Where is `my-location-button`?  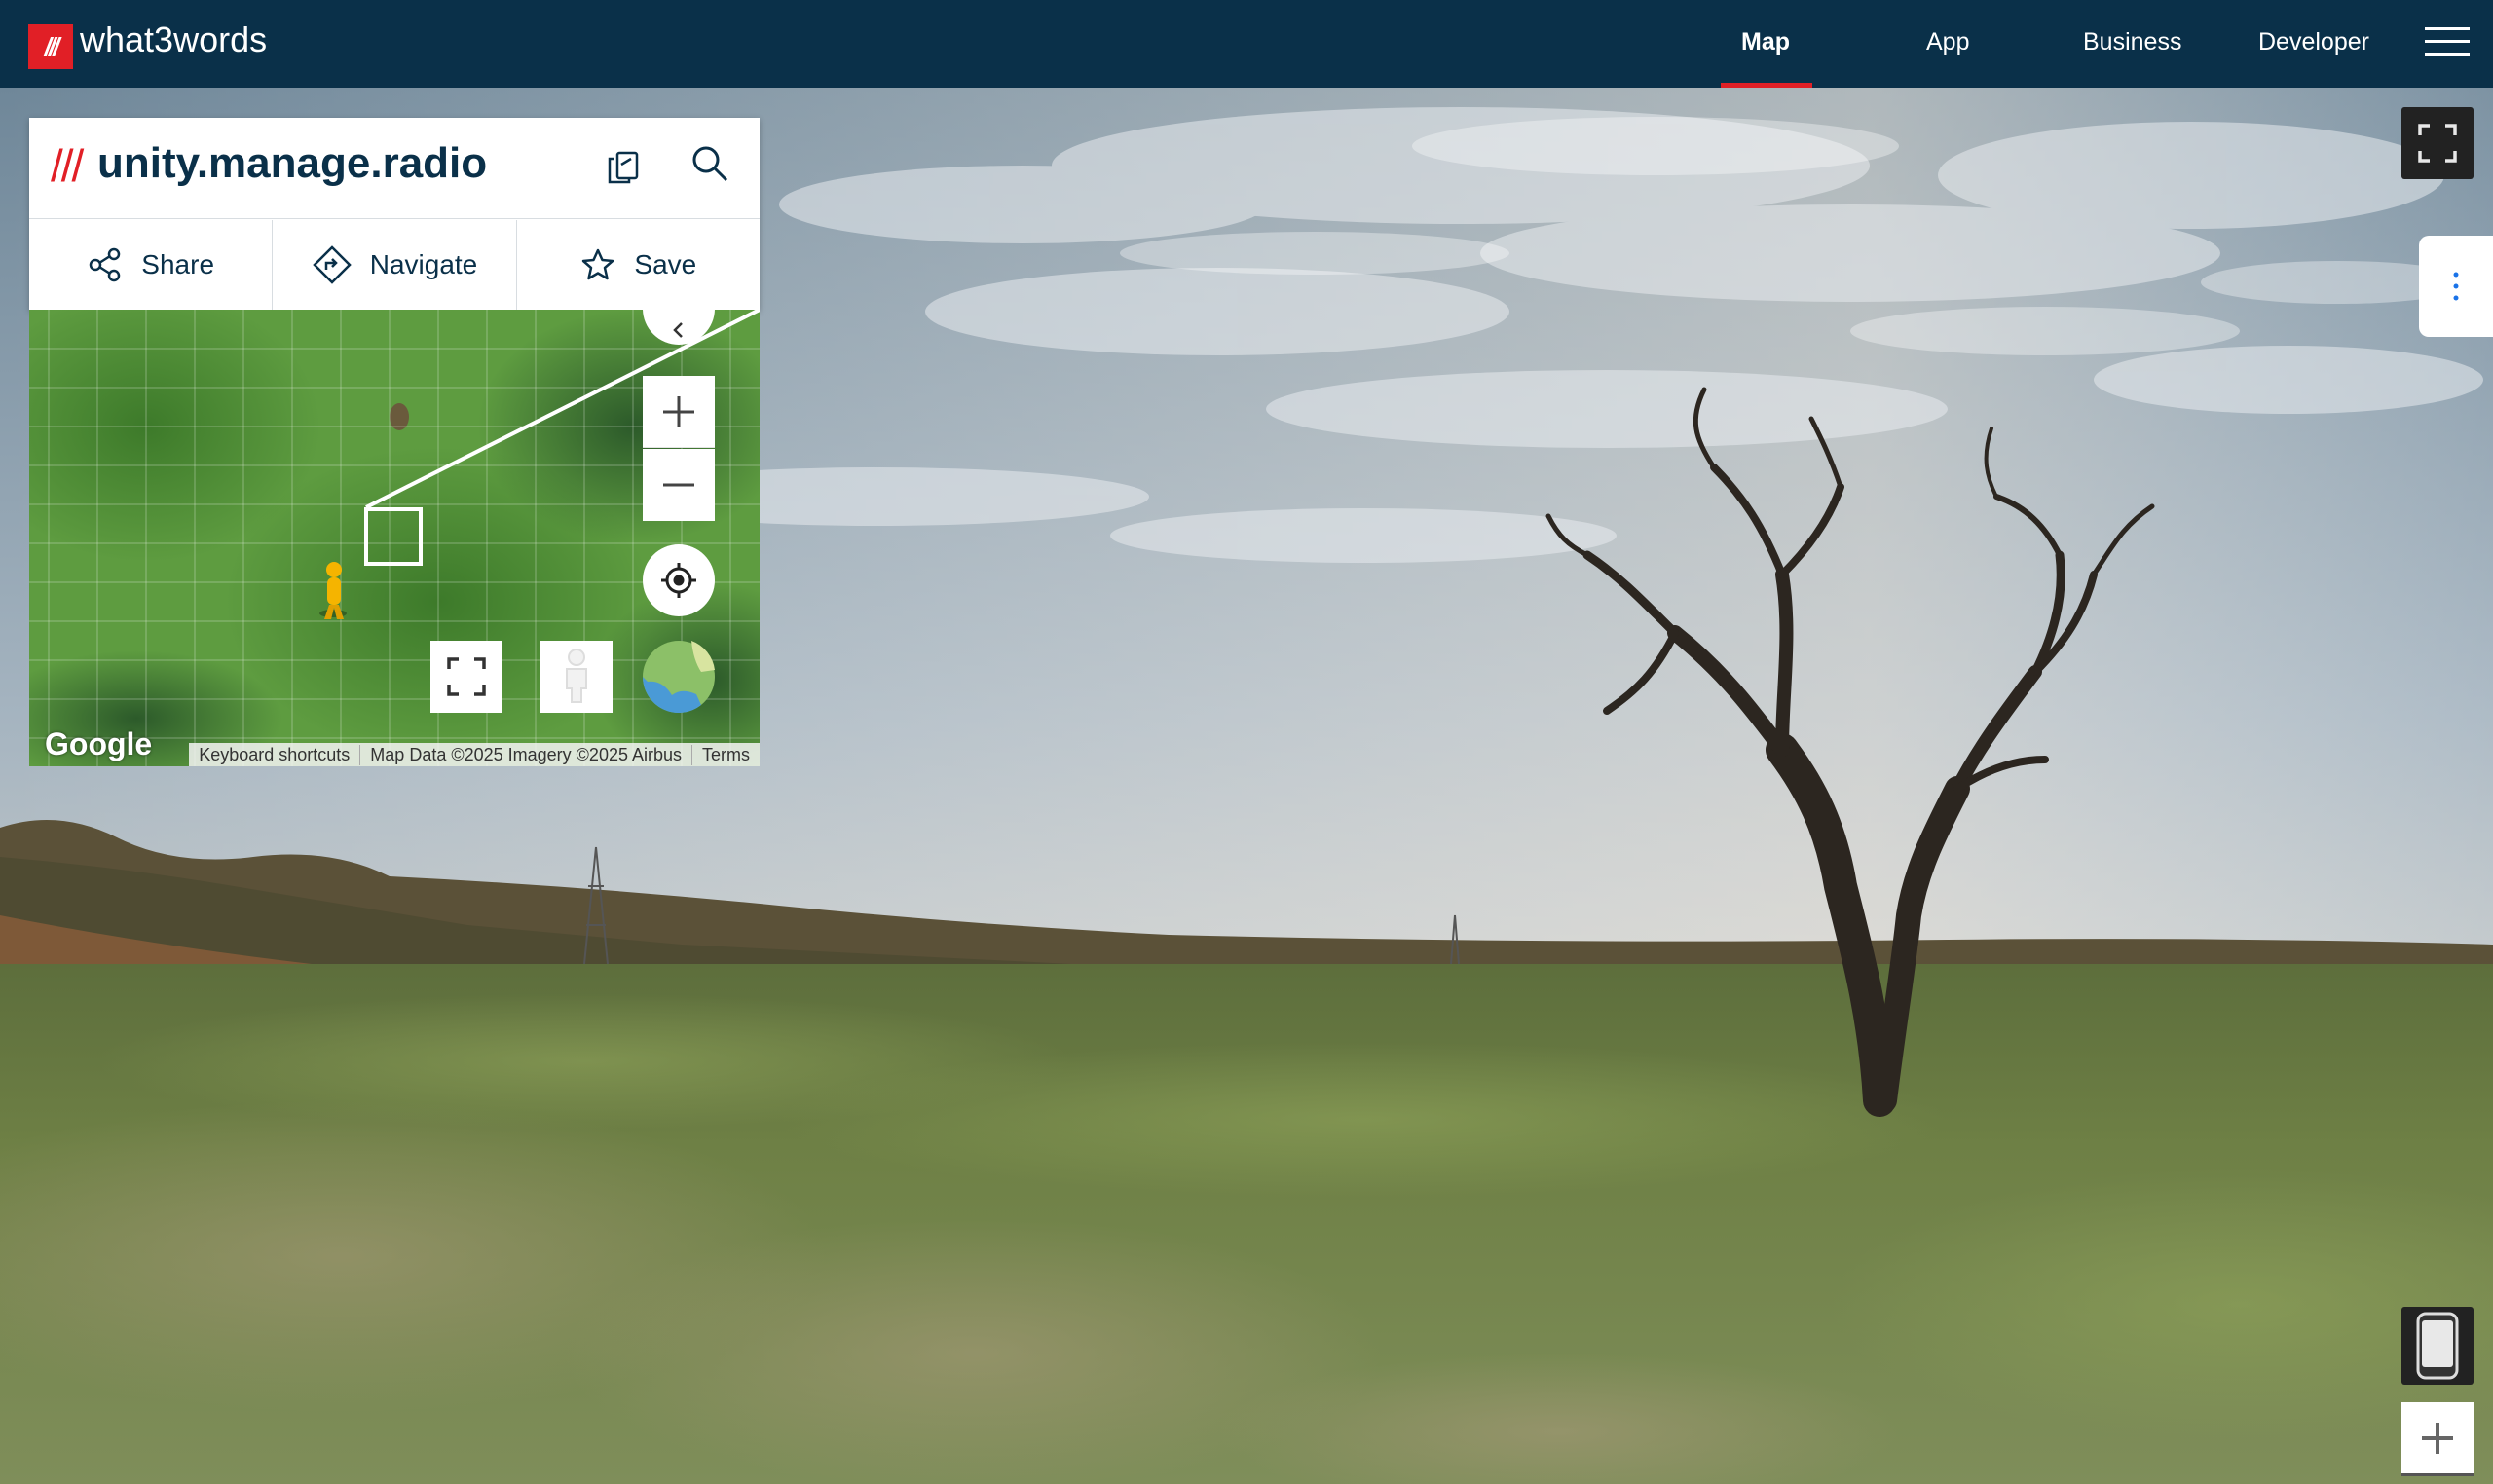 my-location-button is located at coordinates (679, 580).